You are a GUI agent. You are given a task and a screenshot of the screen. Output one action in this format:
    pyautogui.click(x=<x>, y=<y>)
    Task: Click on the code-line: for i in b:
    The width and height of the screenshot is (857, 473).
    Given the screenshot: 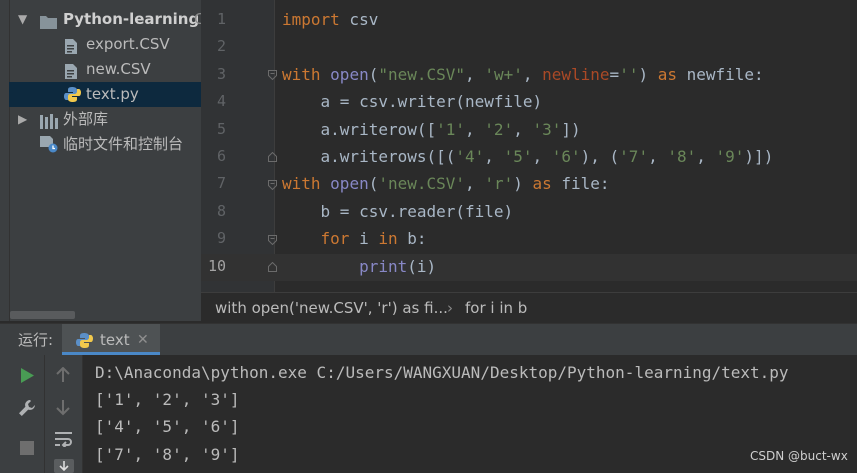 What is the action you would take?
    pyautogui.click(x=354, y=238)
    